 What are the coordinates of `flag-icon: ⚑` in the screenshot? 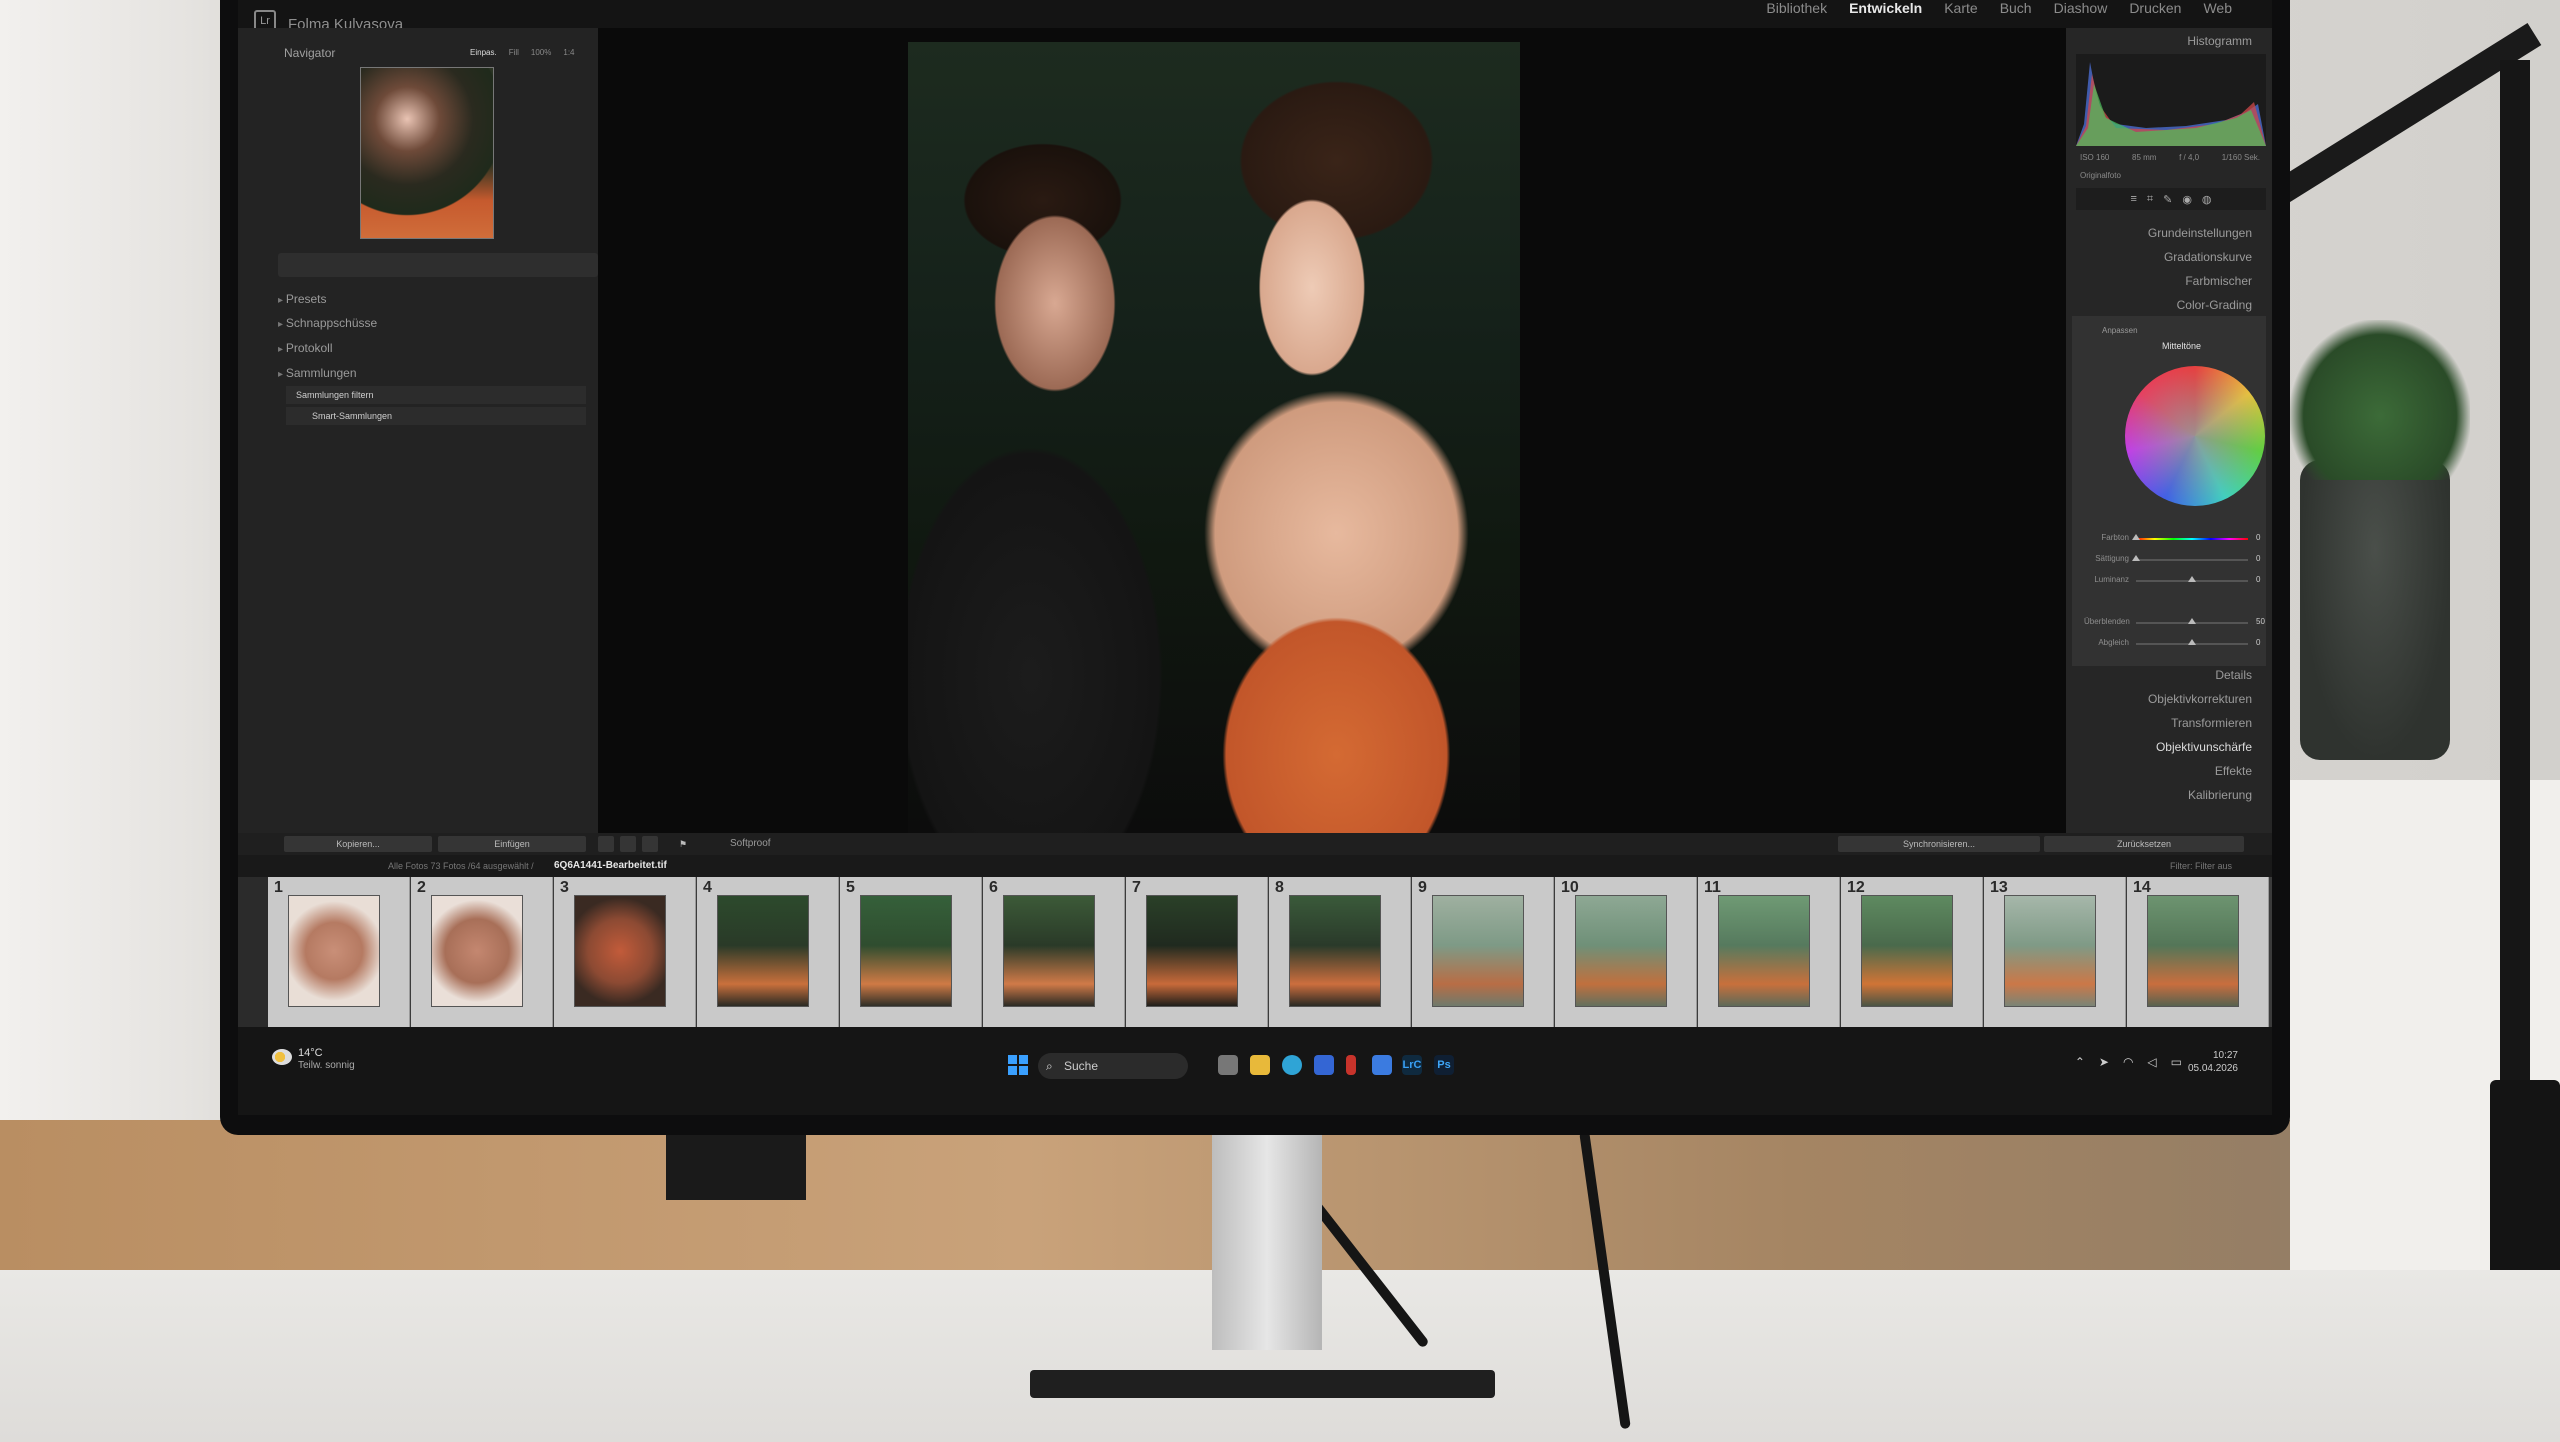 It's located at (683, 844).